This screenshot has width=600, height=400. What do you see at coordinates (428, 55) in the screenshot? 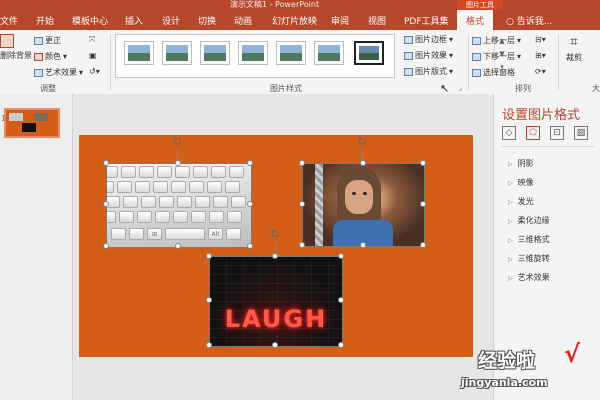
I see `picture-effects-button: 图片效果 ▾` at bounding box center [428, 55].